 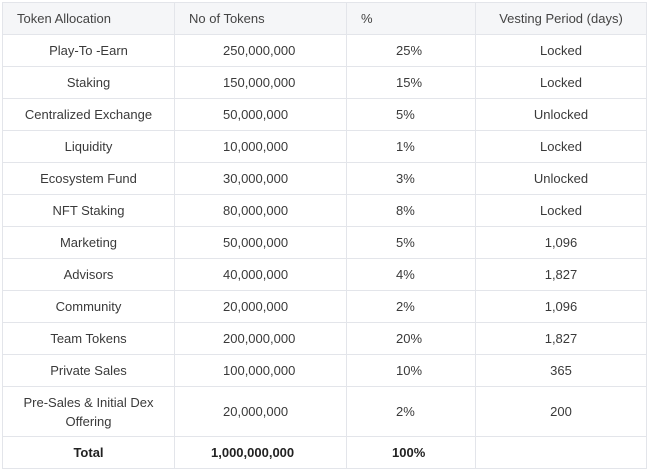 I want to click on column-header-no-of-tokens: No of Tokens, so click(x=260, y=18).